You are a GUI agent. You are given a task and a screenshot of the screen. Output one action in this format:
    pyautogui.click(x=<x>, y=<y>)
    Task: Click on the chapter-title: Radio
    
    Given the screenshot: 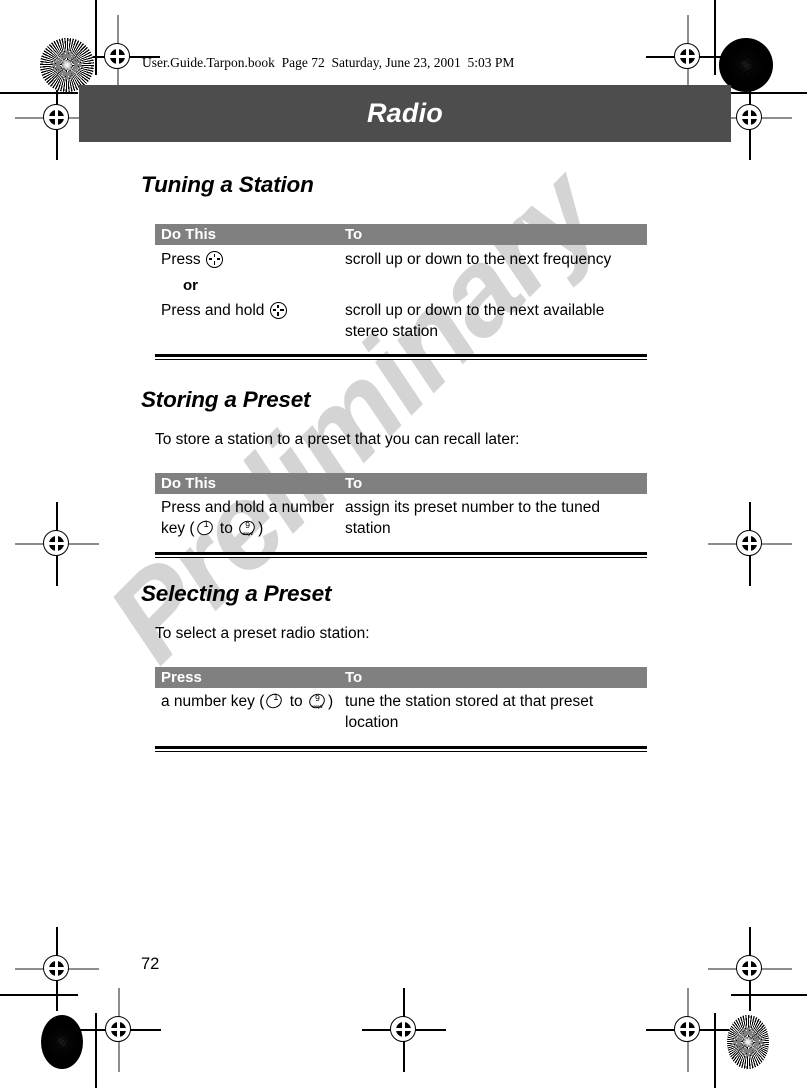 What is the action you would take?
    pyautogui.click(x=404, y=112)
    